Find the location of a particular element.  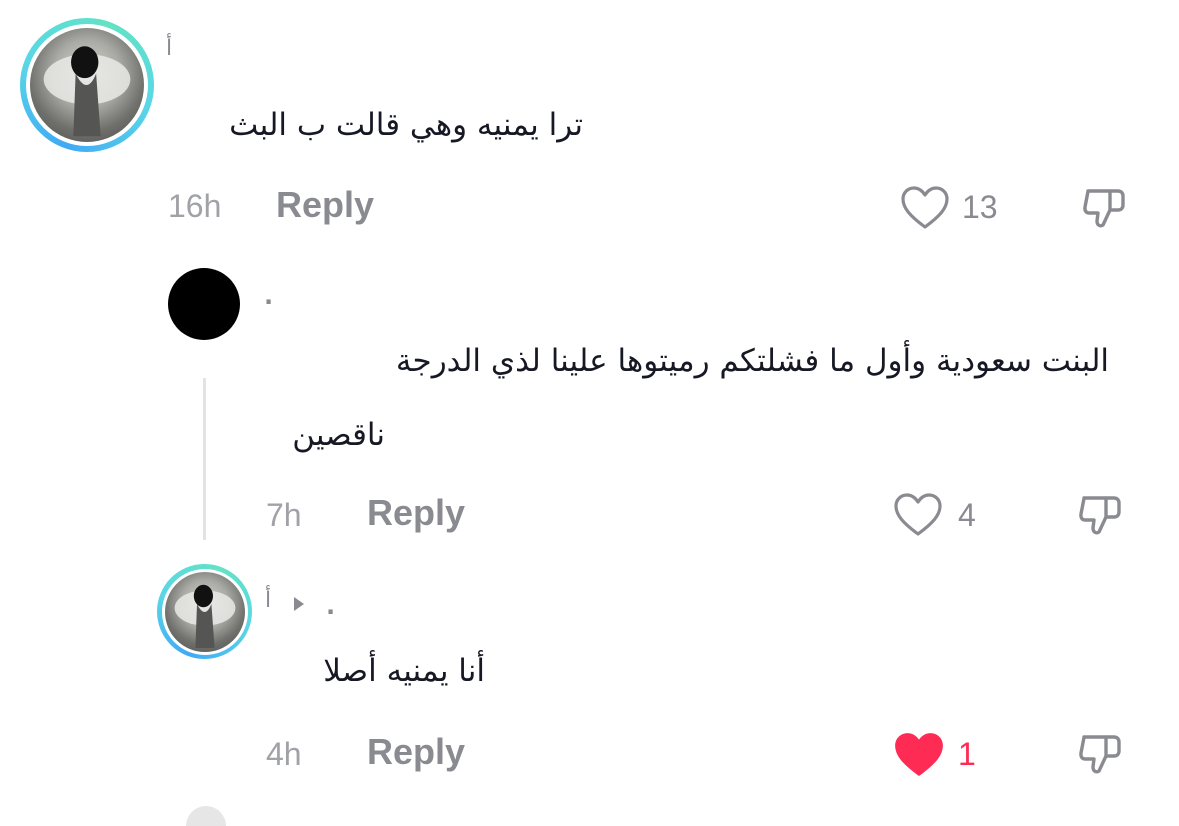

comment-username: . is located at coordinates (268, 296).